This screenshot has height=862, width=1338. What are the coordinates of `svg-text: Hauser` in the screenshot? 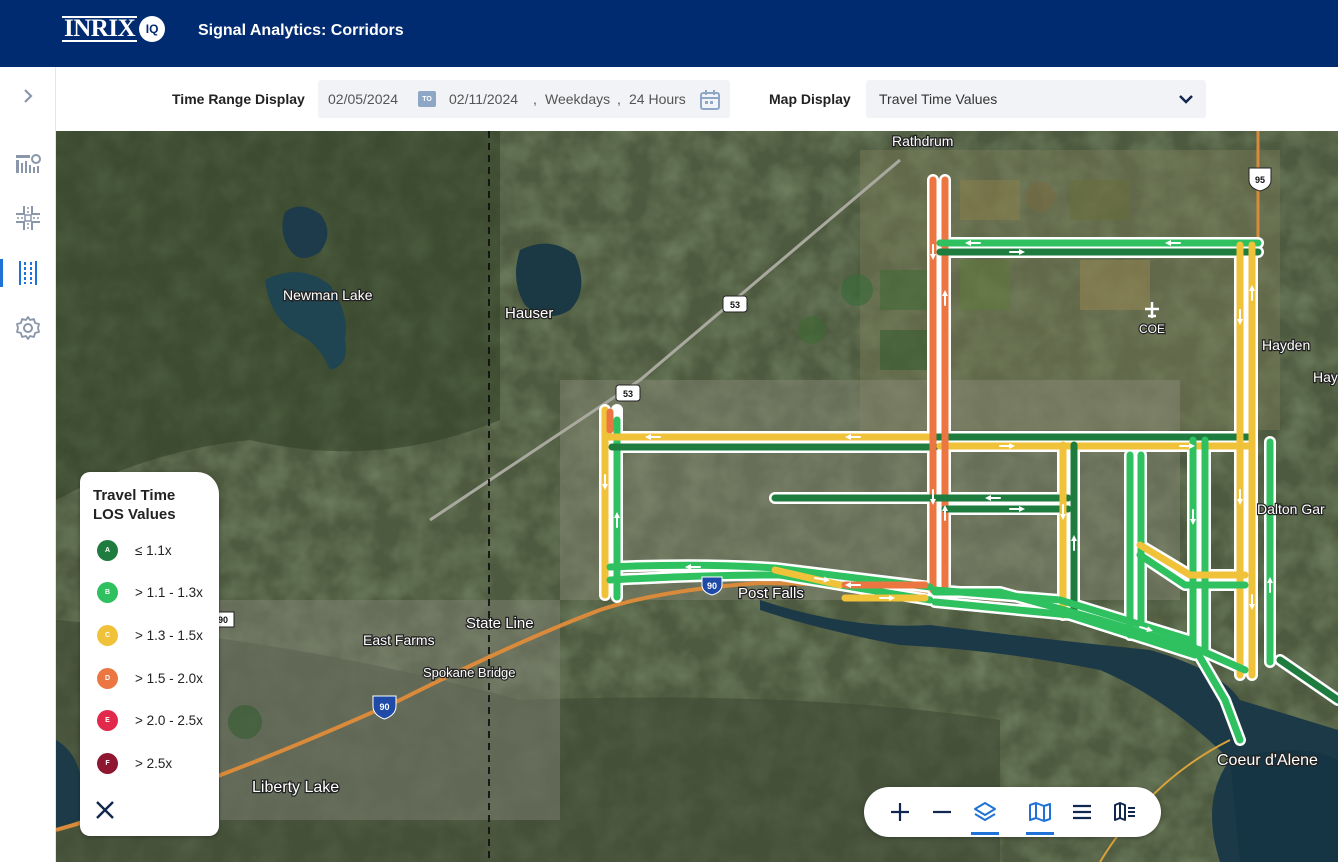 It's located at (529, 313).